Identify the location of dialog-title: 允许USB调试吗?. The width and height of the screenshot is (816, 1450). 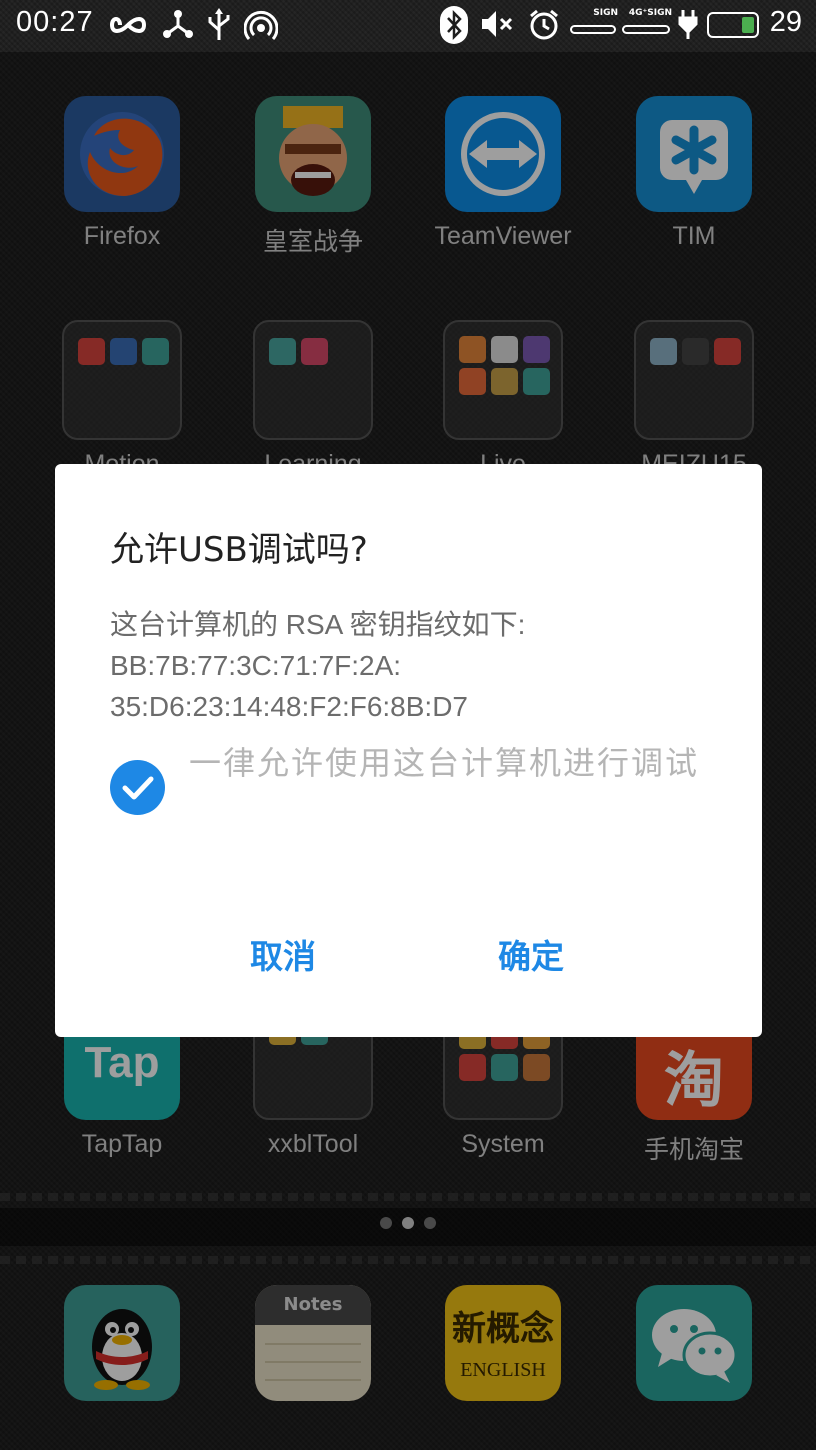
(239, 550).